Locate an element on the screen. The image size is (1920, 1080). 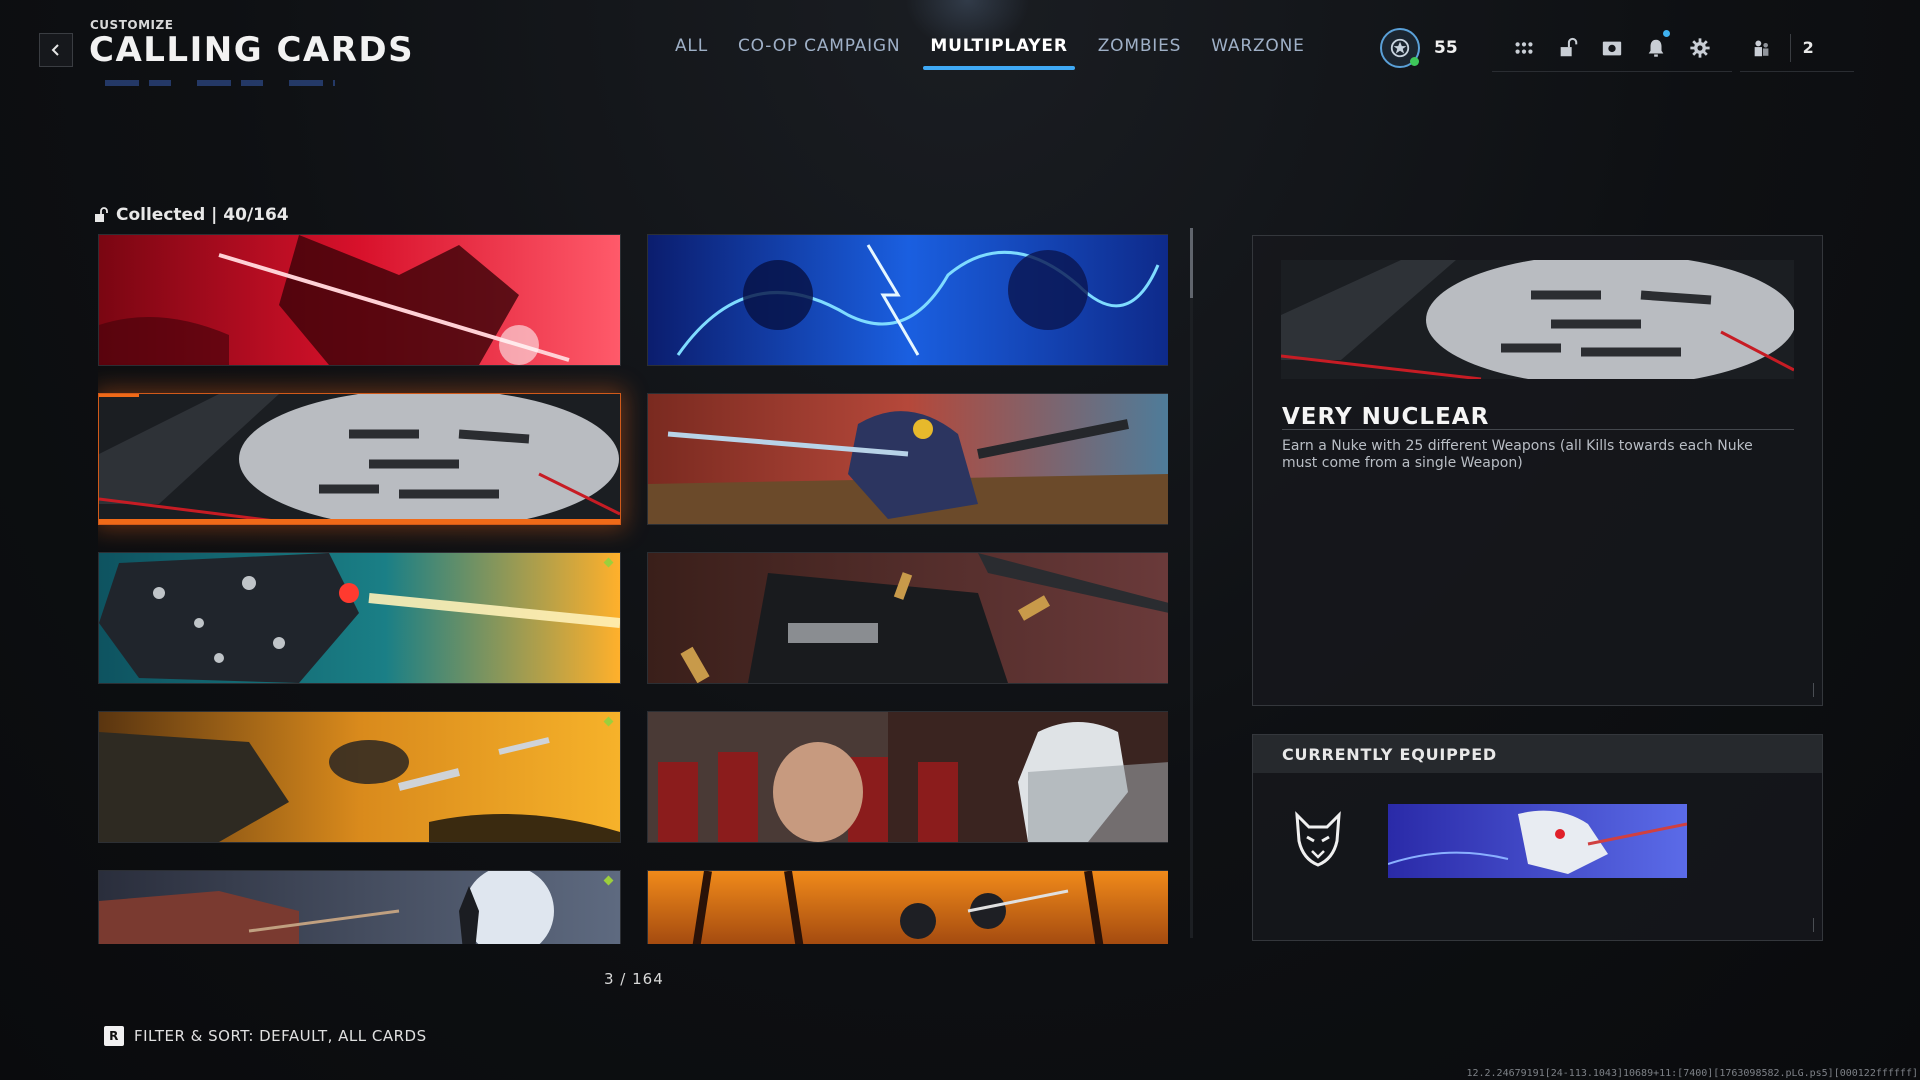
camera-icon is located at coordinates (1612, 48).